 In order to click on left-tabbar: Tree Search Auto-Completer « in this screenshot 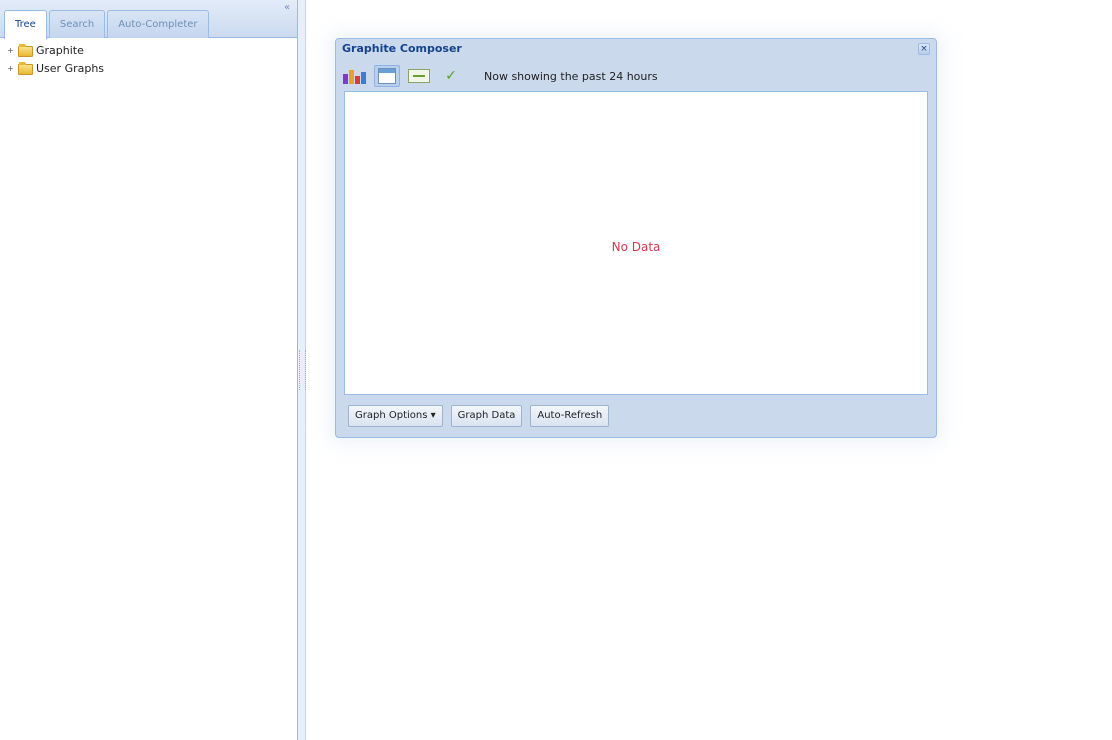, I will do `click(148, 19)`.